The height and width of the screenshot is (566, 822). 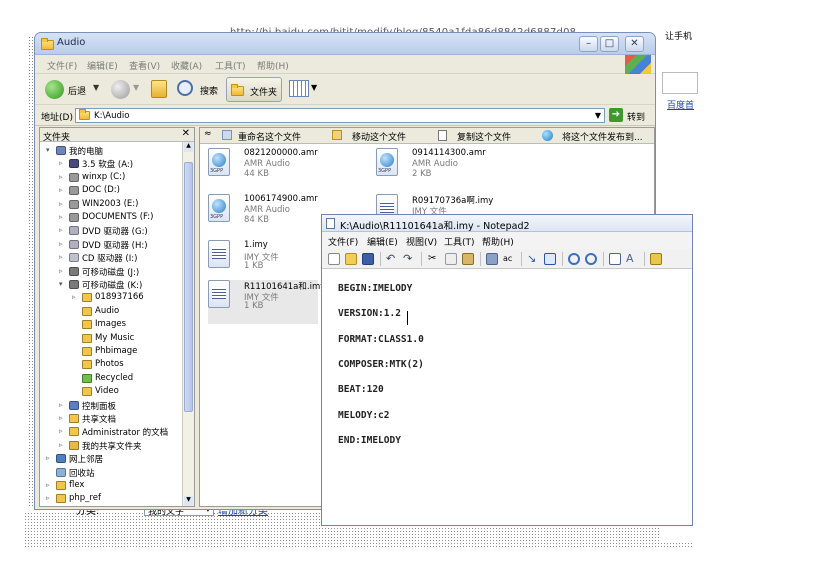 I want to click on back-arrow-icon, so click(x=54, y=89).